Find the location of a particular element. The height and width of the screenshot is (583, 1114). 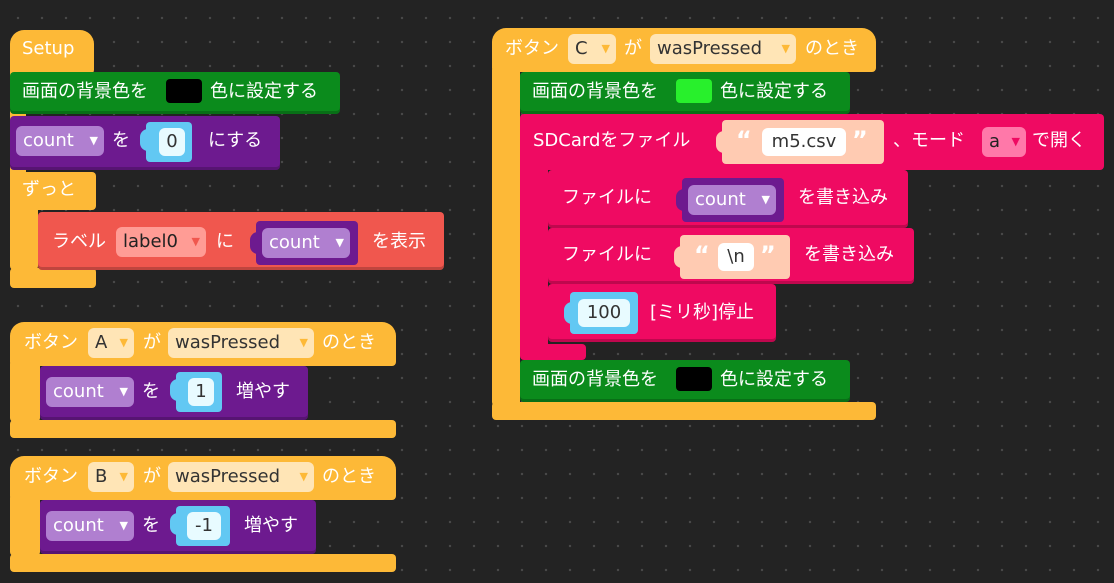

sdcard-mode-label: 、モード is located at coordinates (929, 140).